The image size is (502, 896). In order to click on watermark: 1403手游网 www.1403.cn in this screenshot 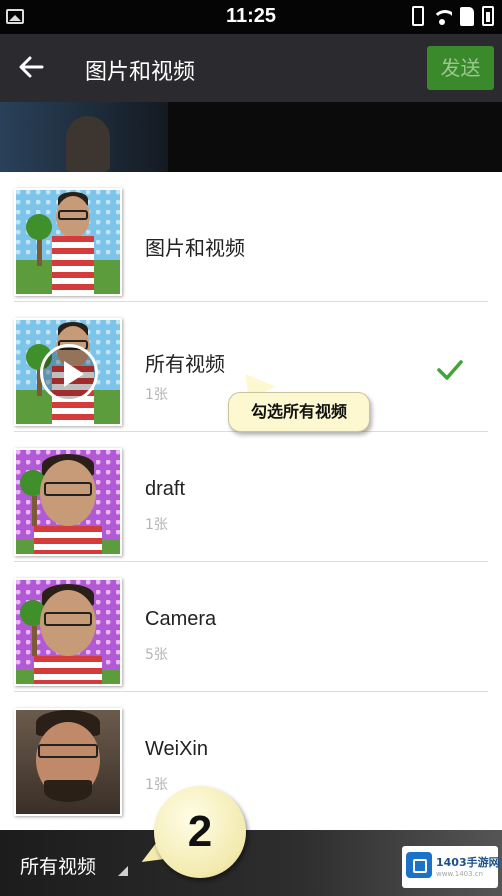, I will do `click(451, 867)`.